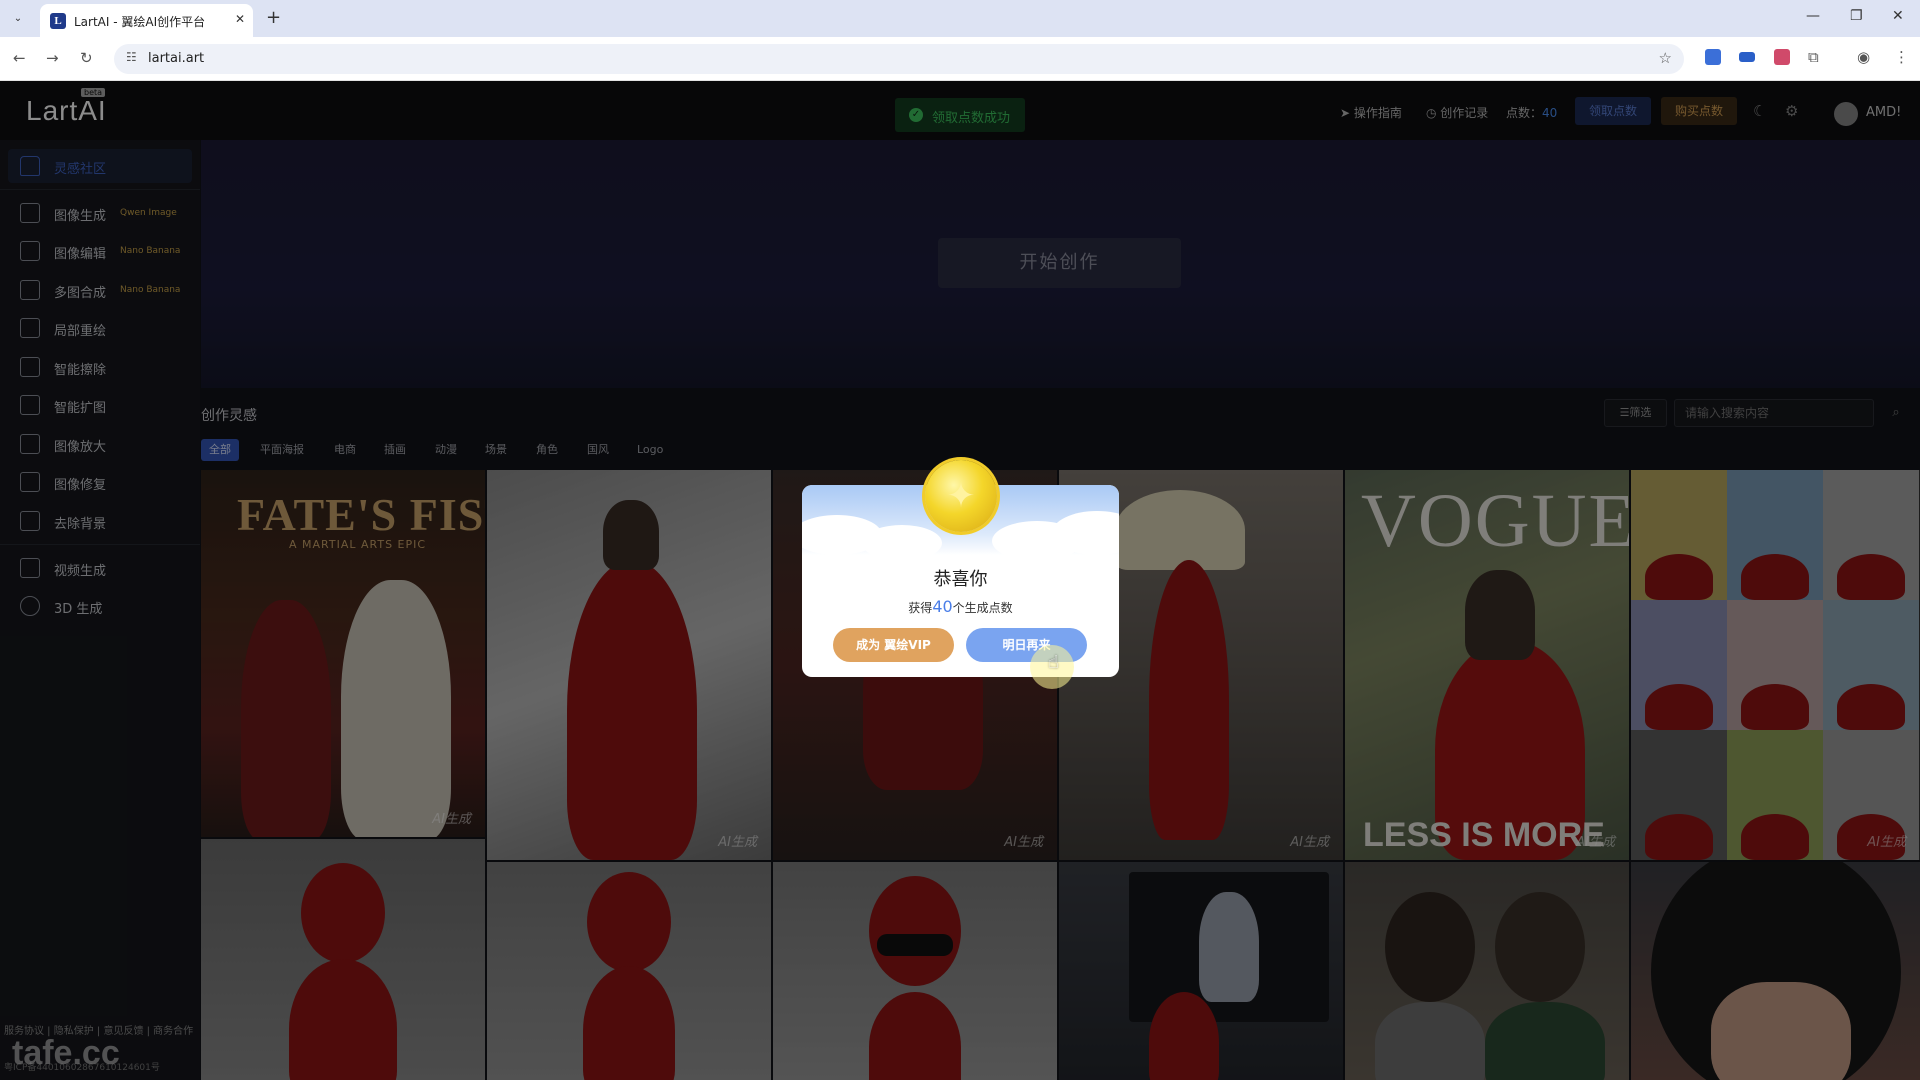 The image size is (1920, 1080). I want to click on desc-value: 40, so click(942, 606).